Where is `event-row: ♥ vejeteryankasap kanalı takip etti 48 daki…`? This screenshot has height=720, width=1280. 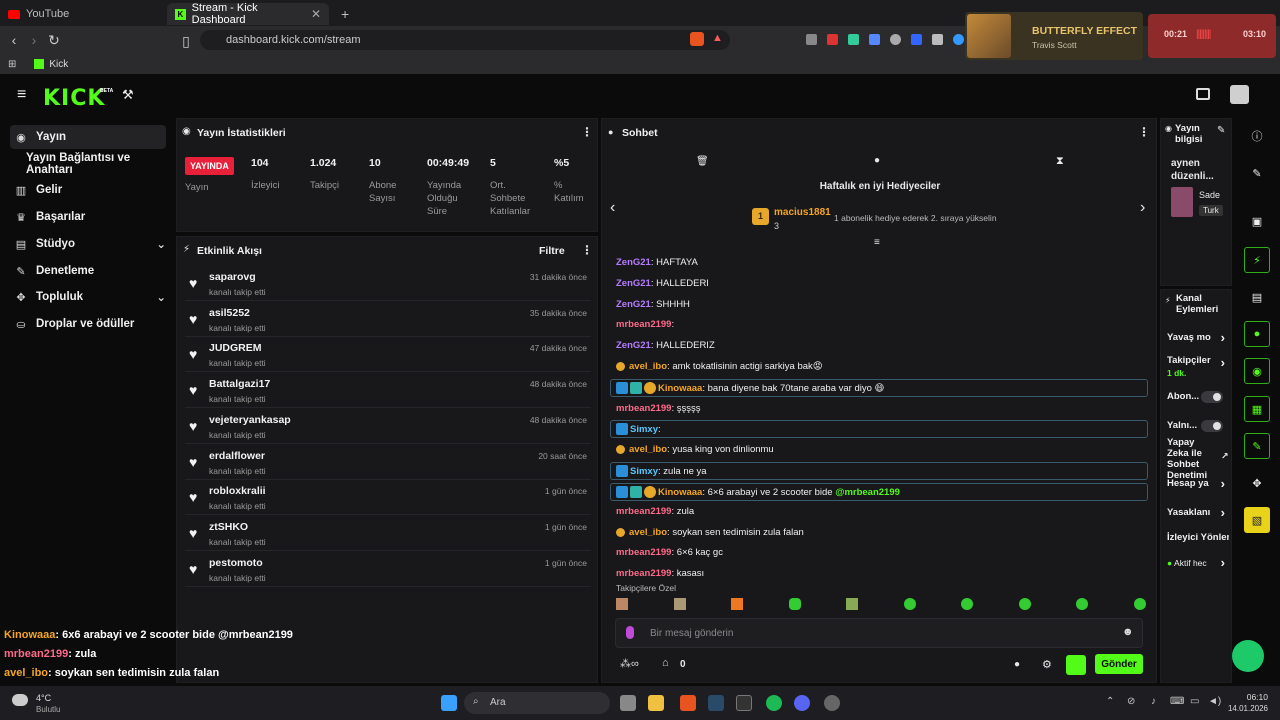
event-row: ♥ vejeteryankasap kanalı takip etti 48 daki… is located at coordinates (388, 427).